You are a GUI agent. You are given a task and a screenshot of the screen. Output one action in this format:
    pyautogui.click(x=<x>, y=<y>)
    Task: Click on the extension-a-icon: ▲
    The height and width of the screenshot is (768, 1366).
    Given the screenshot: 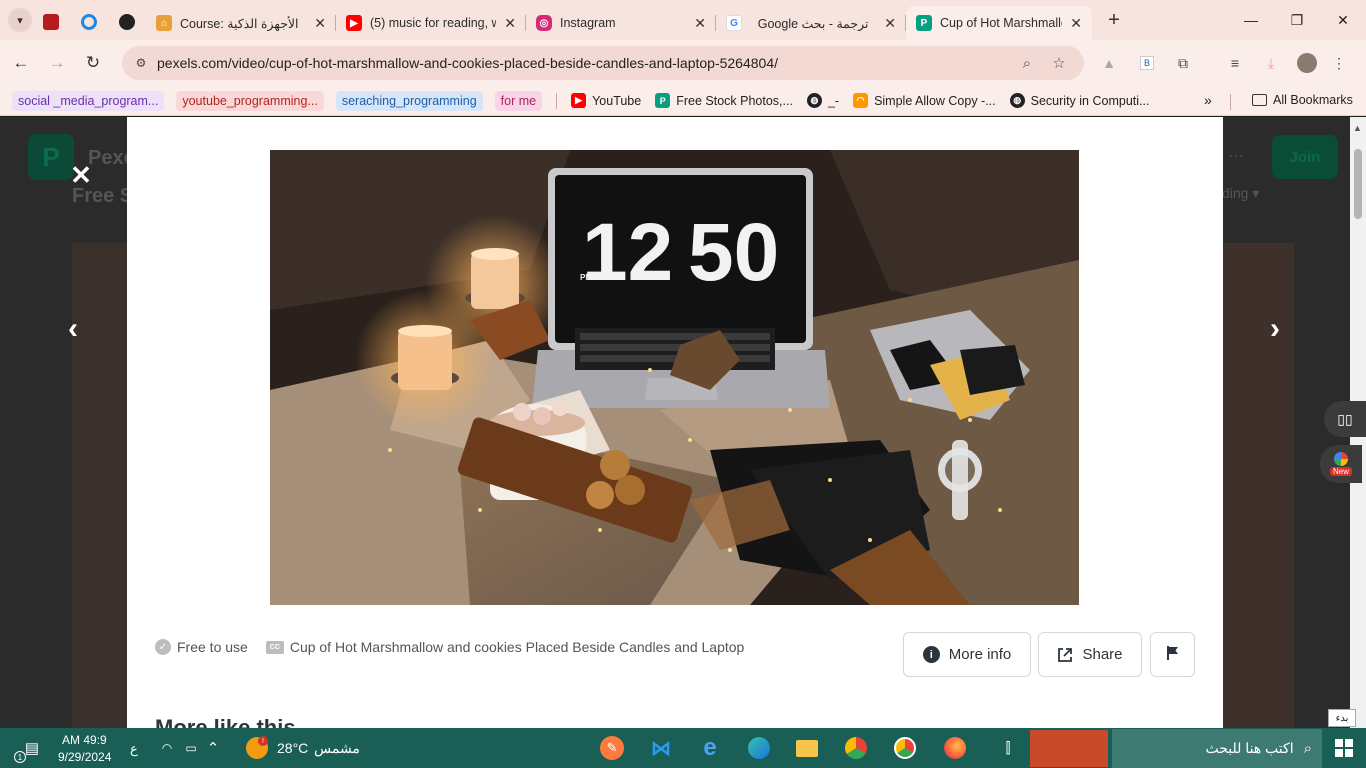 What is the action you would take?
    pyautogui.click(x=1109, y=63)
    